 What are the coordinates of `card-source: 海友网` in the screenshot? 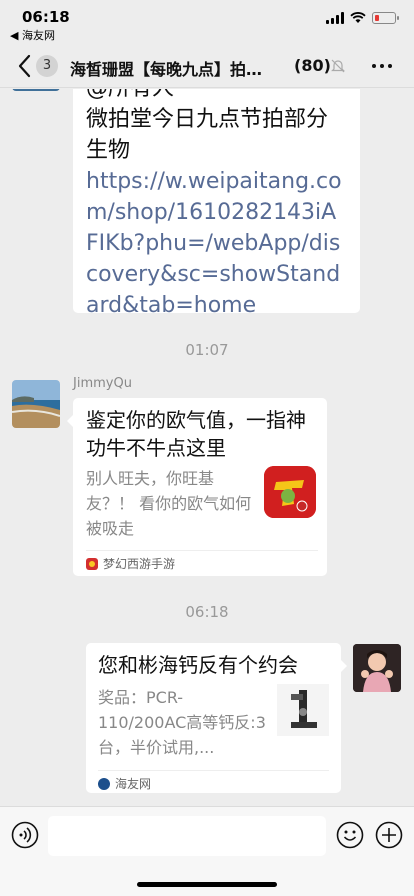 It's located at (124, 783).